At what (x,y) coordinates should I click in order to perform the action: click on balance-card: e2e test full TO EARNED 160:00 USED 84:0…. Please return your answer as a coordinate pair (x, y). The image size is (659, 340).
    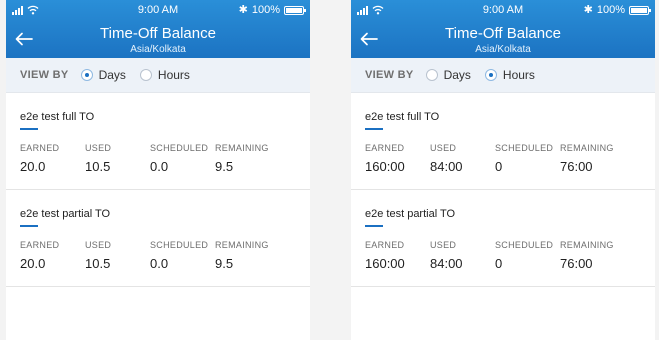
    Looking at the image, I should click on (503, 141).